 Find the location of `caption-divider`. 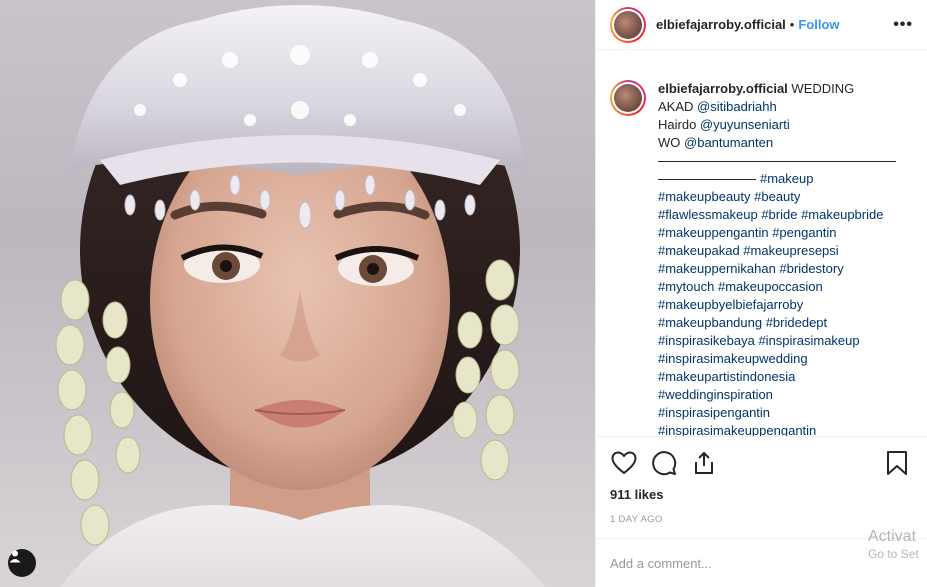

caption-divider is located at coordinates (777, 161).